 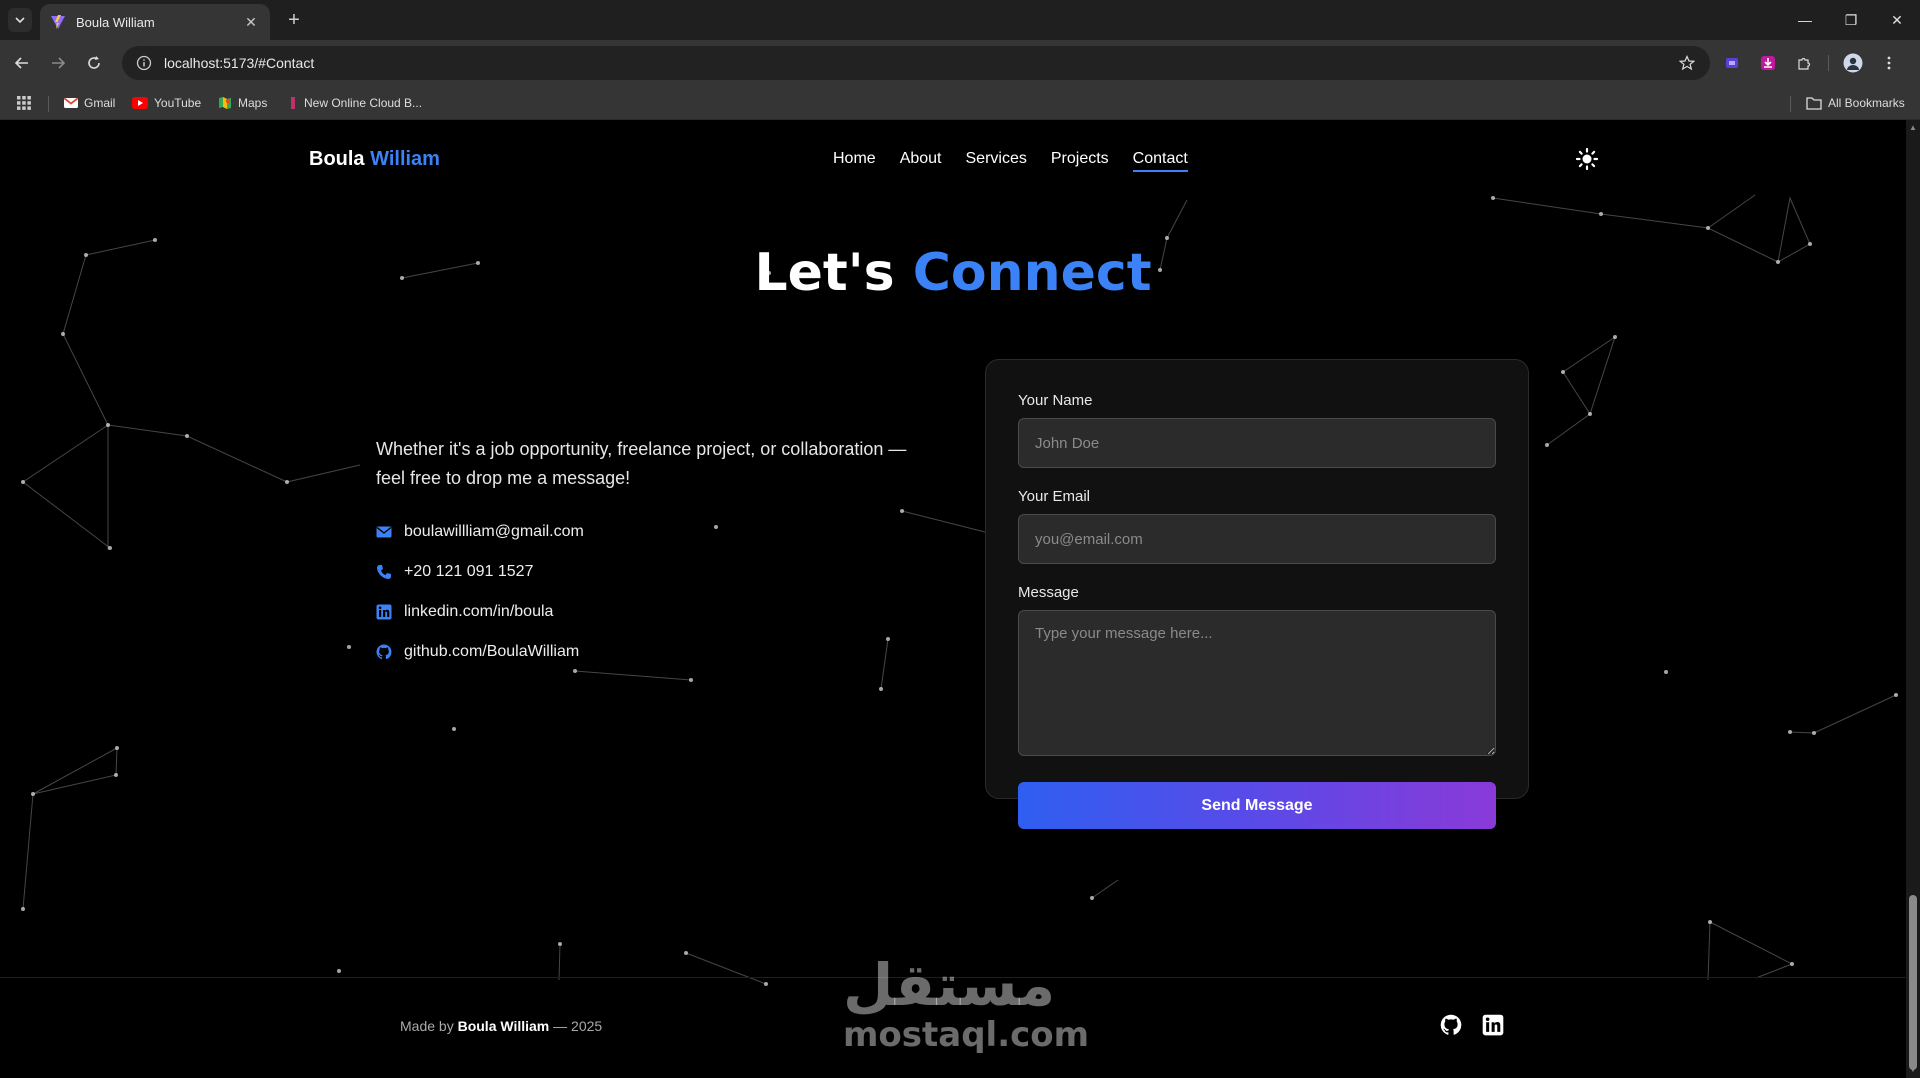 I want to click on chevron-down-icon, so click(x=20, y=20).